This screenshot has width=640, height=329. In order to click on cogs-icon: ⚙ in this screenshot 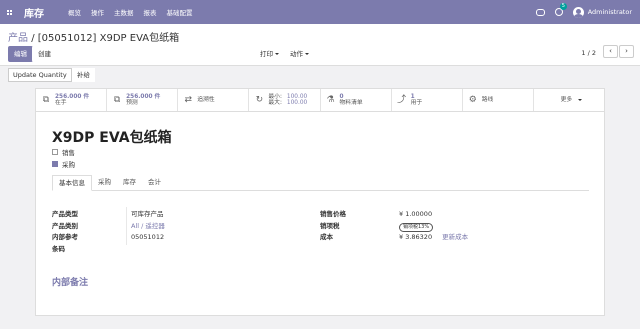, I will do `click(472, 99)`.